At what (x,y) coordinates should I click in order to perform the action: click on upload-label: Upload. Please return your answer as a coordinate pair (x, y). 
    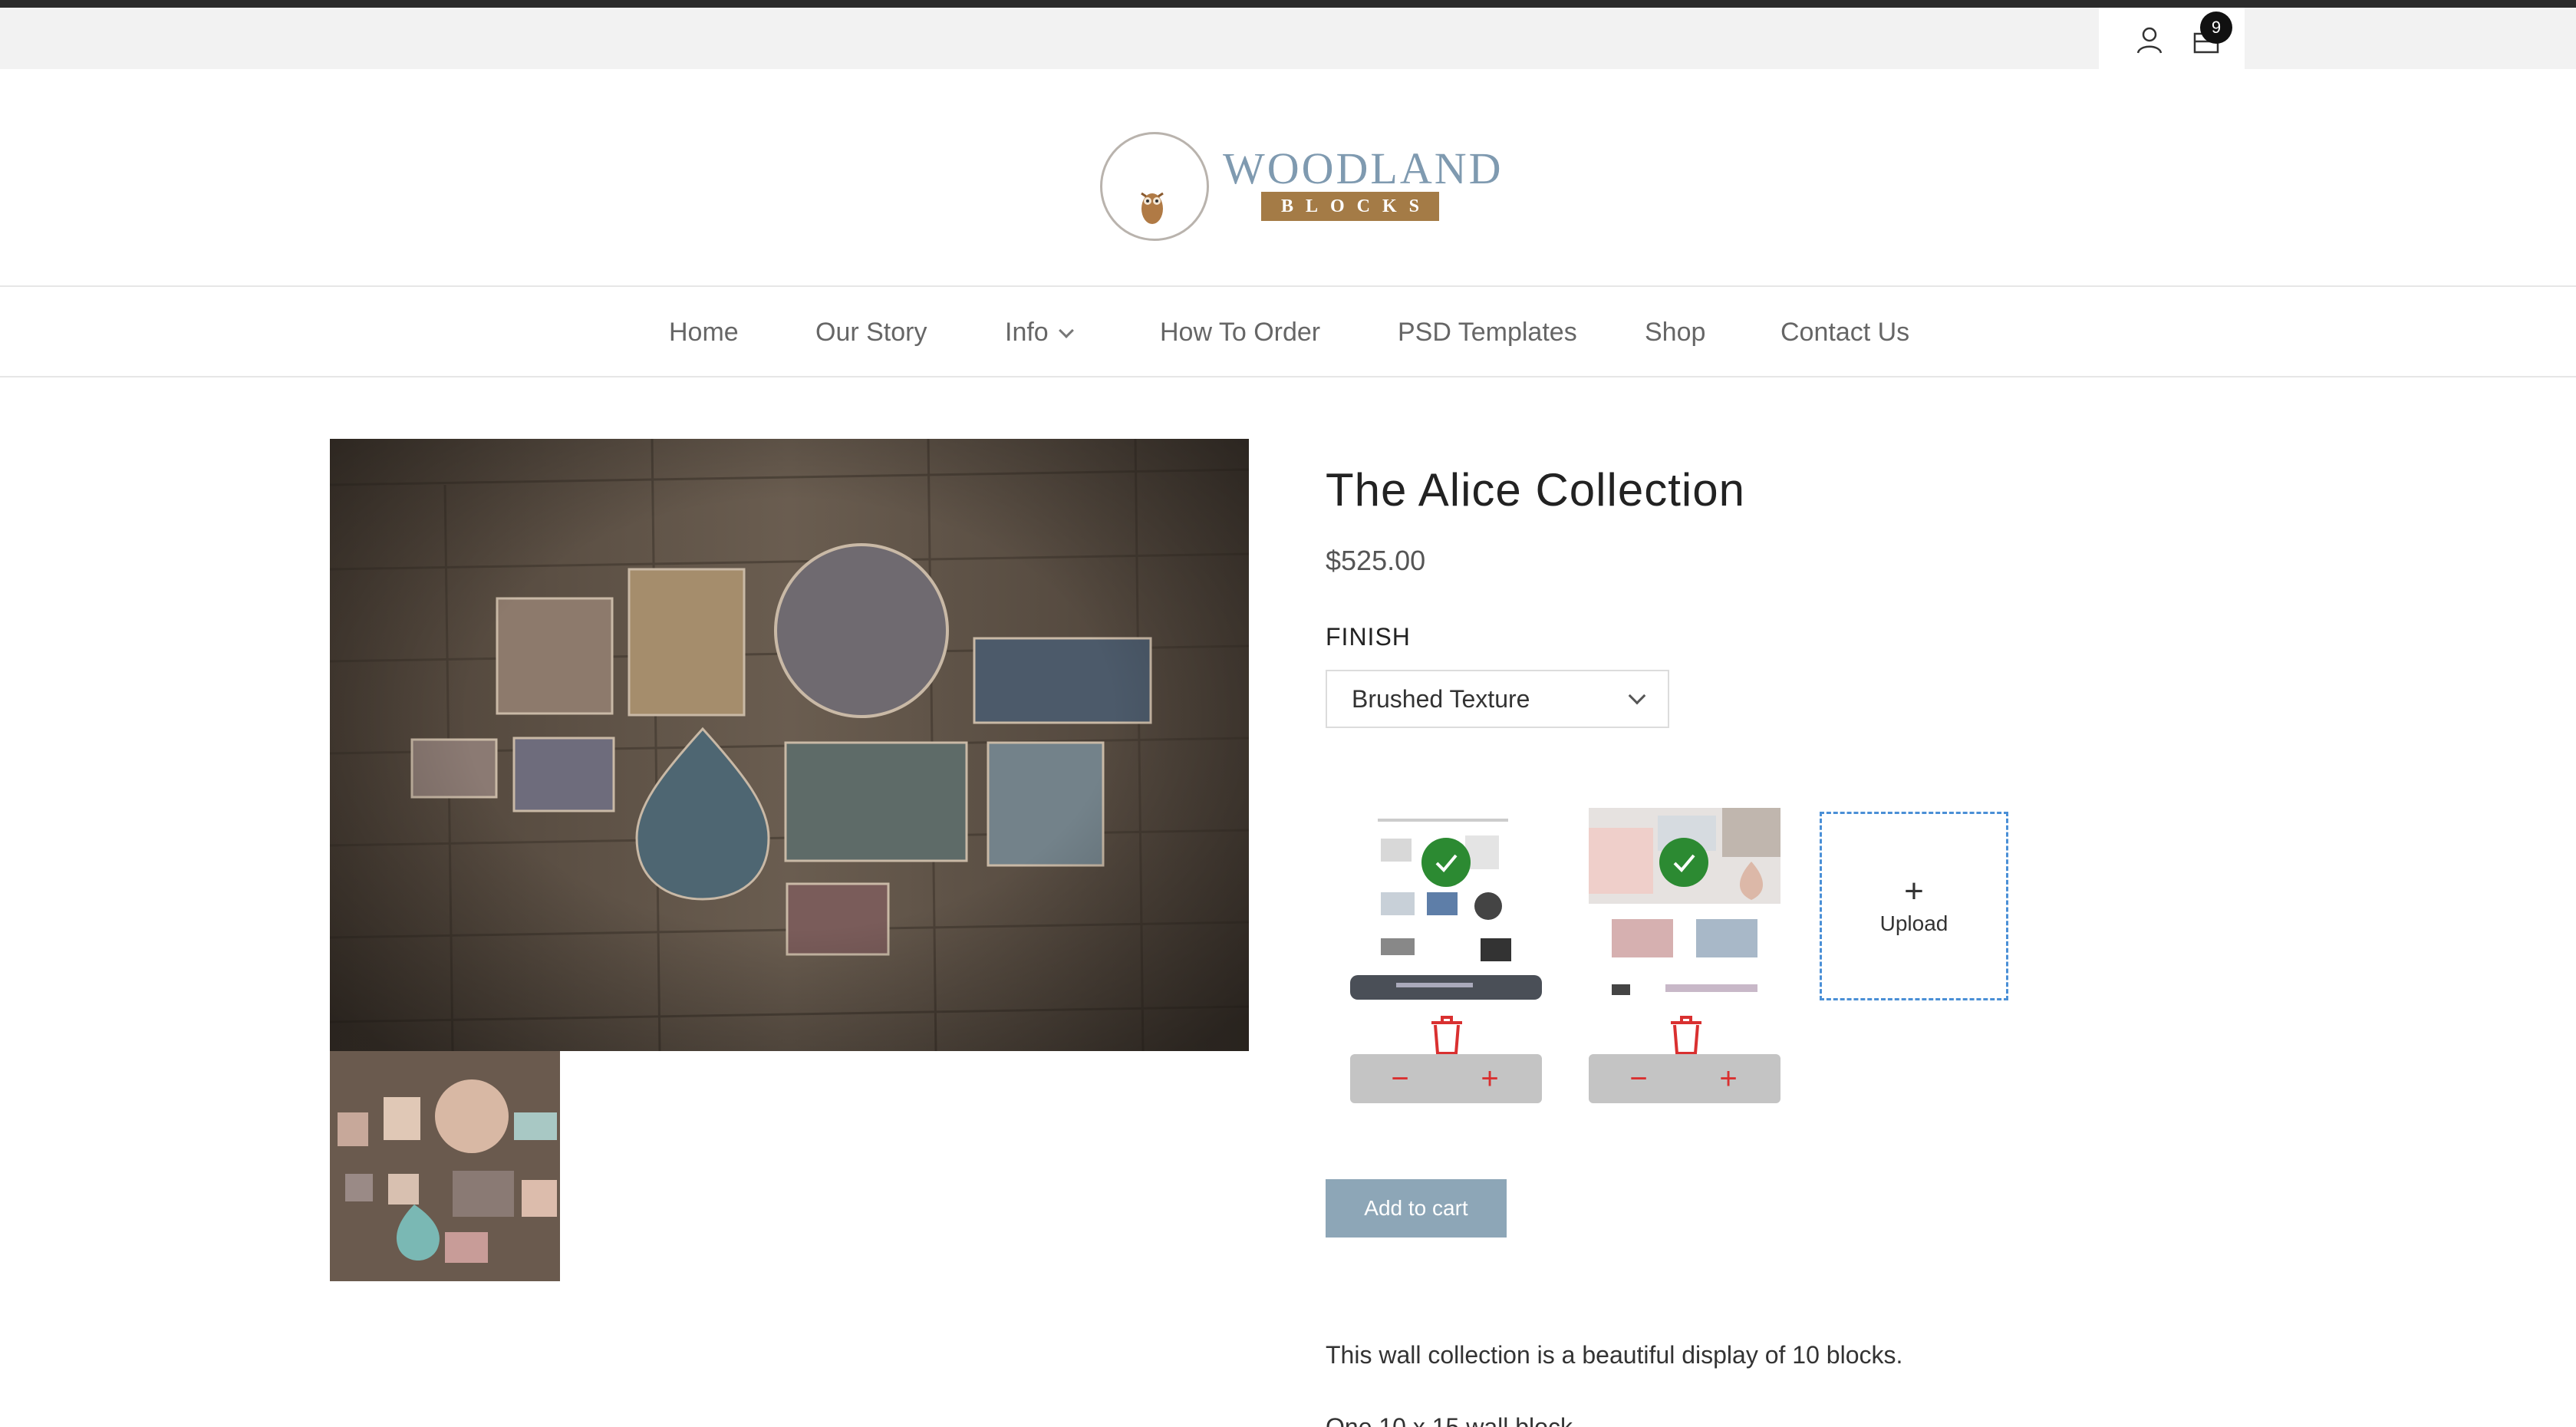
    Looking at the image, I should click on (1913, 923).